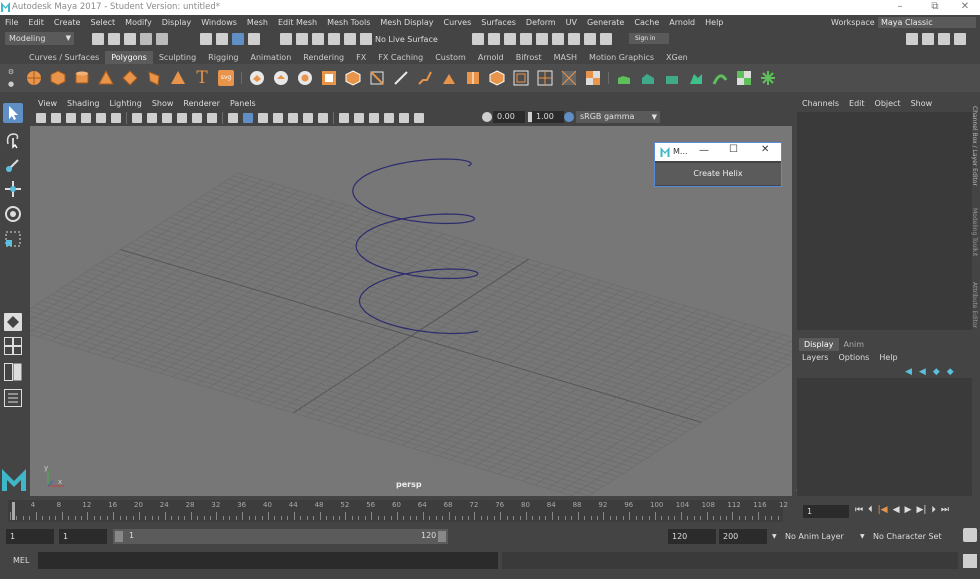 The image size is (980, 579). What do you see at coordinates (574, 39) in the screenshot?
I see `arnold-render-icon` at bounding box center [574, 39].